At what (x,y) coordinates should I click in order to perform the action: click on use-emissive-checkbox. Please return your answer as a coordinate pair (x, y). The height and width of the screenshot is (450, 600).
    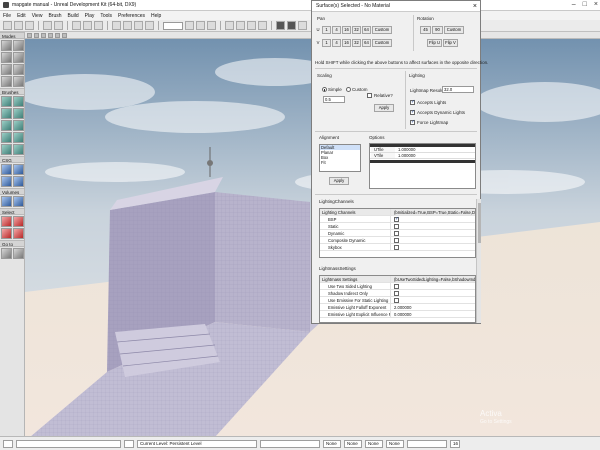
    Looking at the image, I should click on (396, 300).